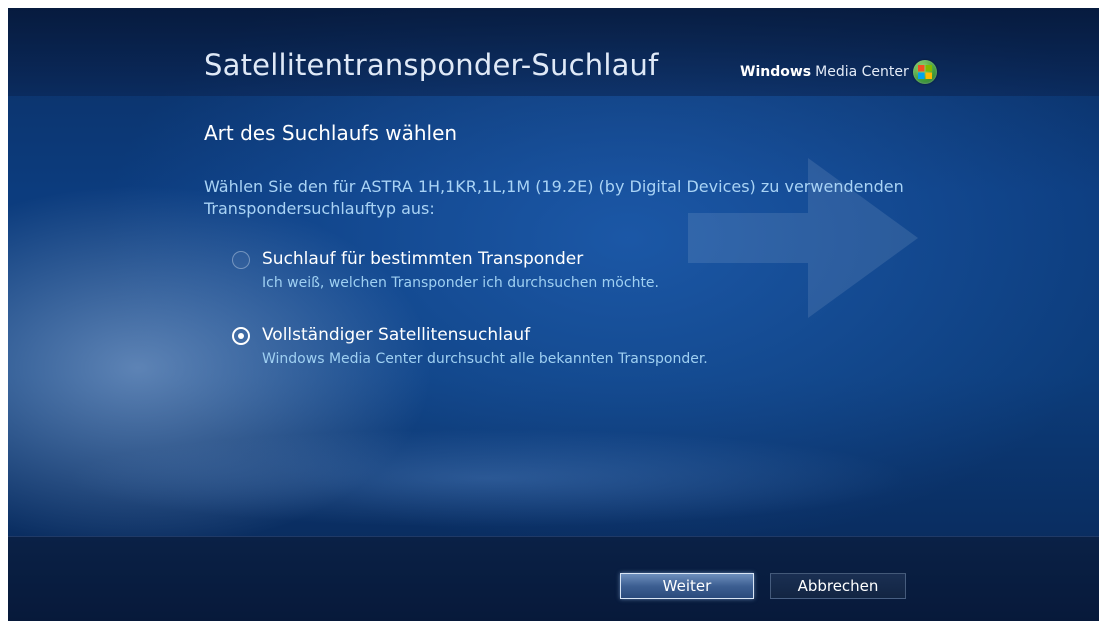  Describe the element at coordinates (331, 133) in the screenshot. I see `section-heading: Art des Suchlaufs wählen` at that location.